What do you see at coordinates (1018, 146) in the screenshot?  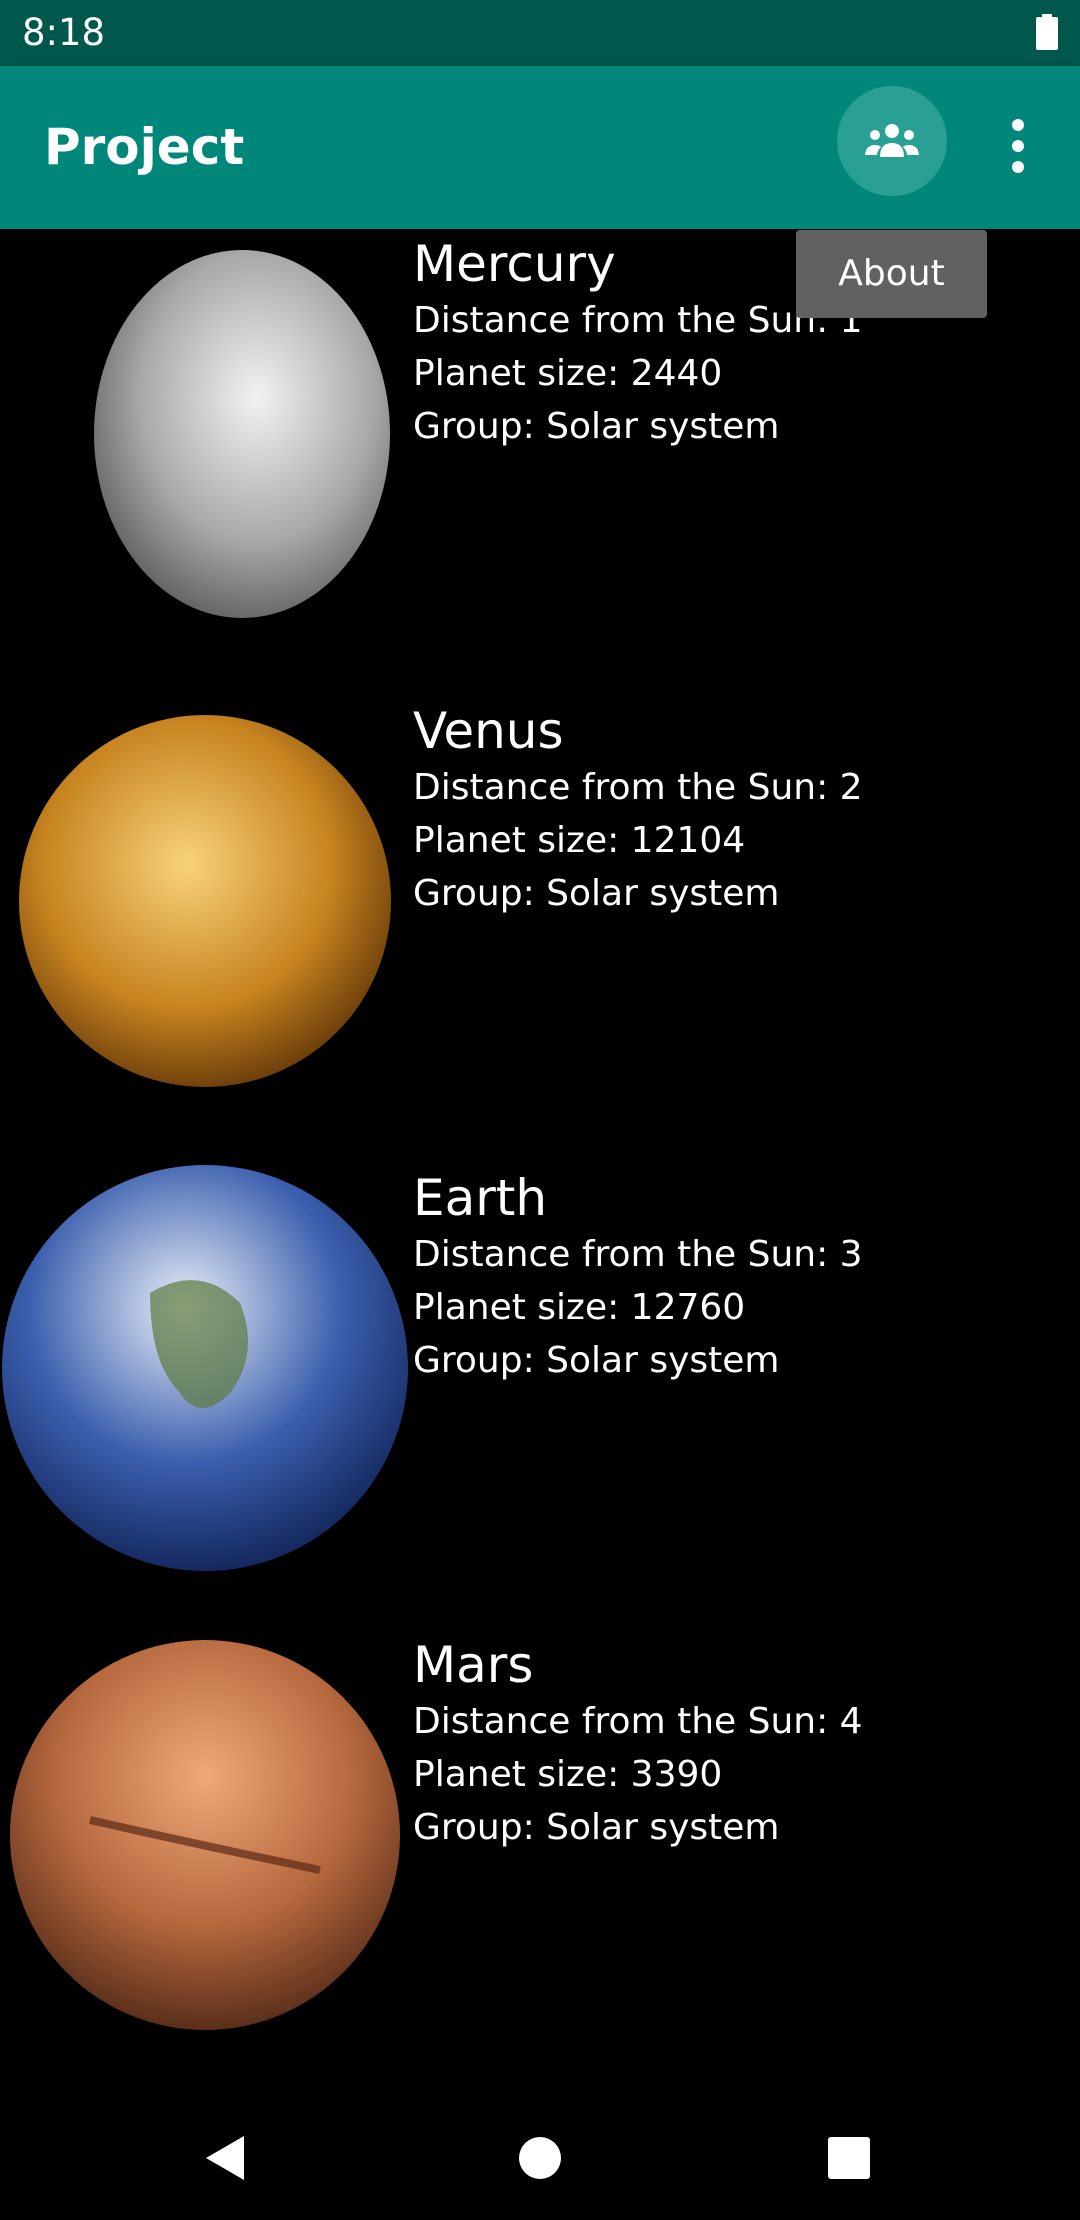 I see `more-vert-icon` at bounding box center [1018, 146].